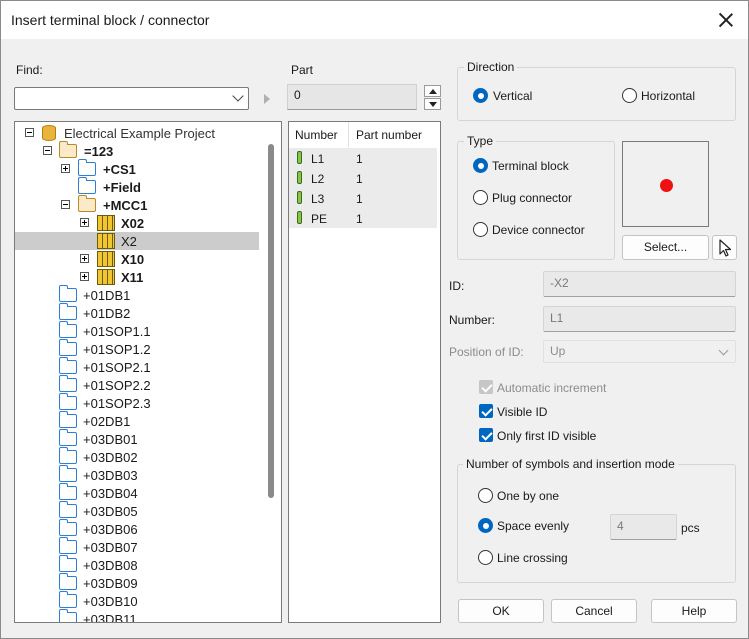 This screenshot has width=749, height=639. Describe the element at coordinates (148, 223) in the screenshot. I see `tree-item: X02` at that location.